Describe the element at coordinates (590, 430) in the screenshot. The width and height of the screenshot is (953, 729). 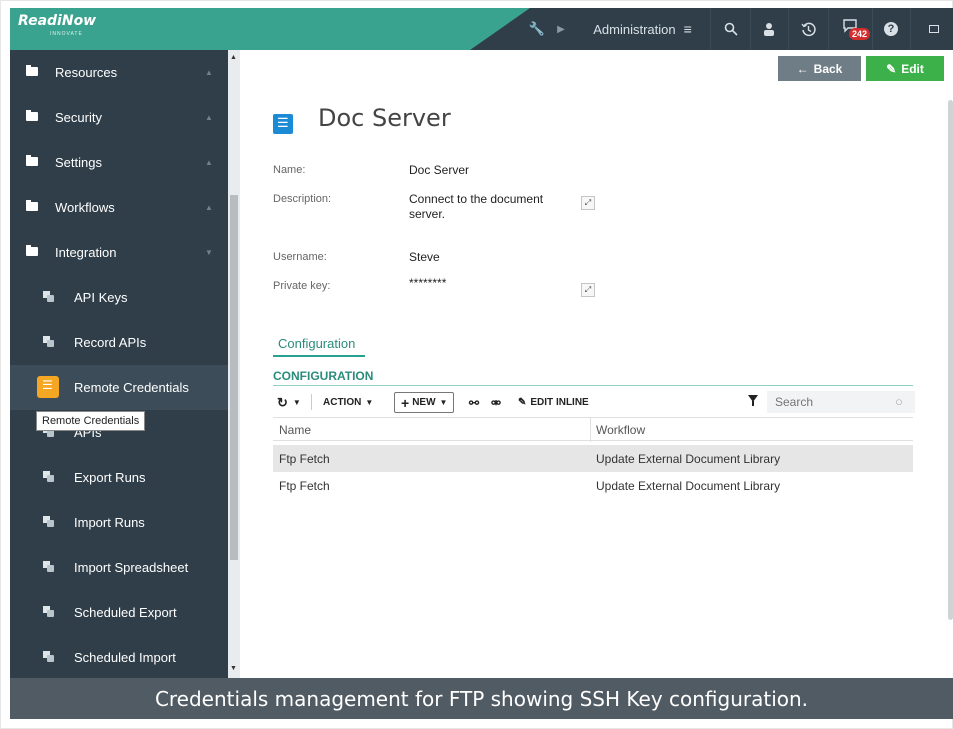
I see `column-divider` at that location.